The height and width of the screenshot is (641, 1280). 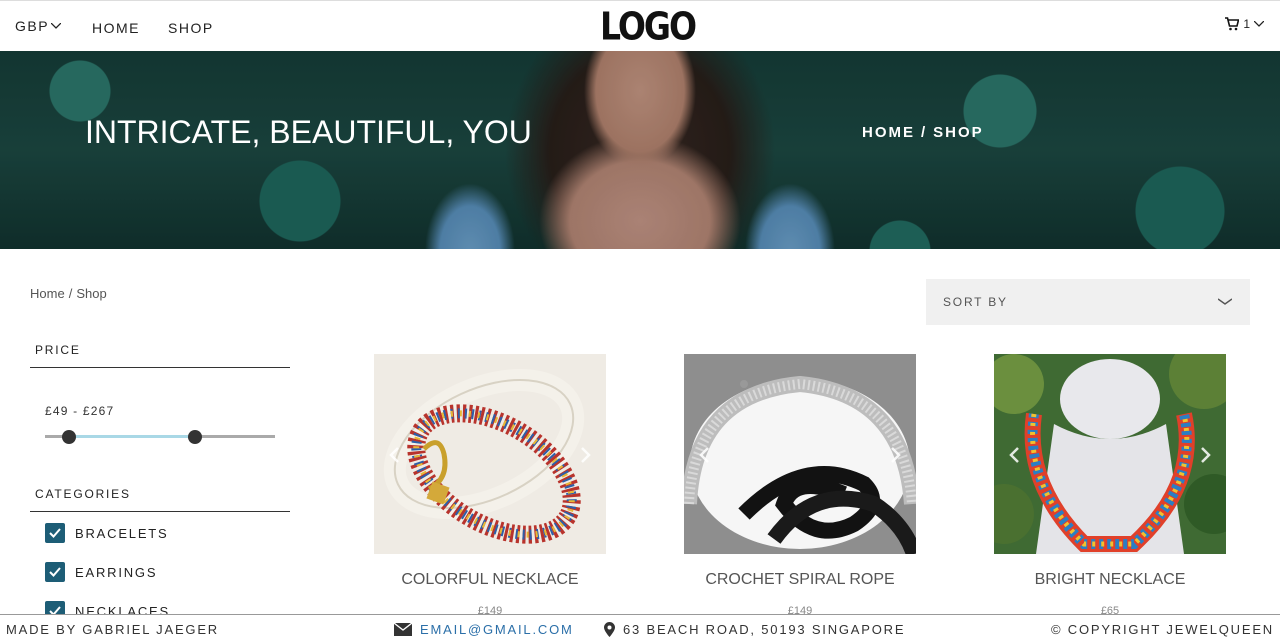 I want to click on footer-made-by: MADE BY GABRIEL JAEGER, so click(x=112, y=629).